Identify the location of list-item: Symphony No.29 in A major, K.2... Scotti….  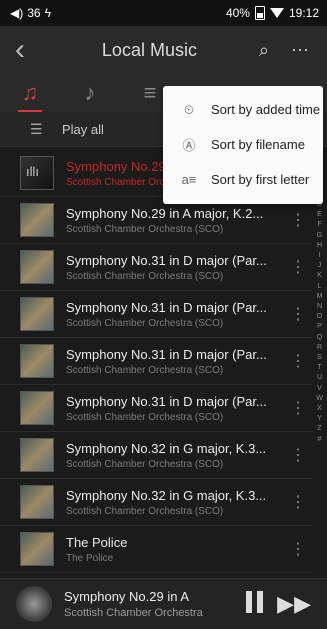
(156, 220).